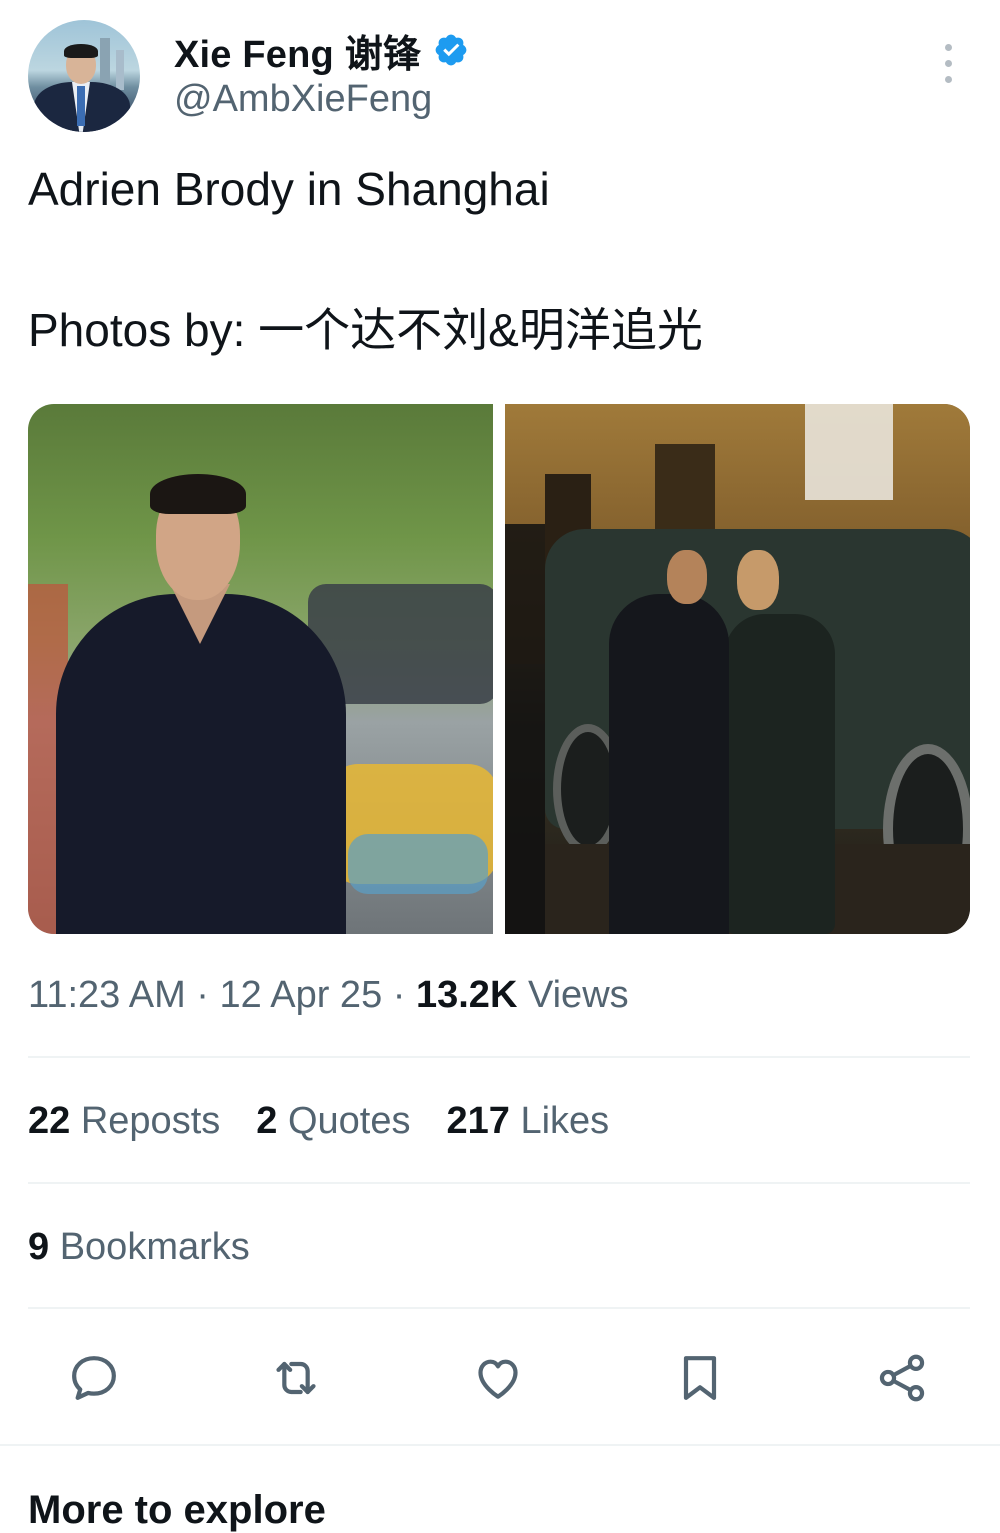 This screenshot has width=1000, height=1533. I want to click on more-options-icon, so click(948, 66).